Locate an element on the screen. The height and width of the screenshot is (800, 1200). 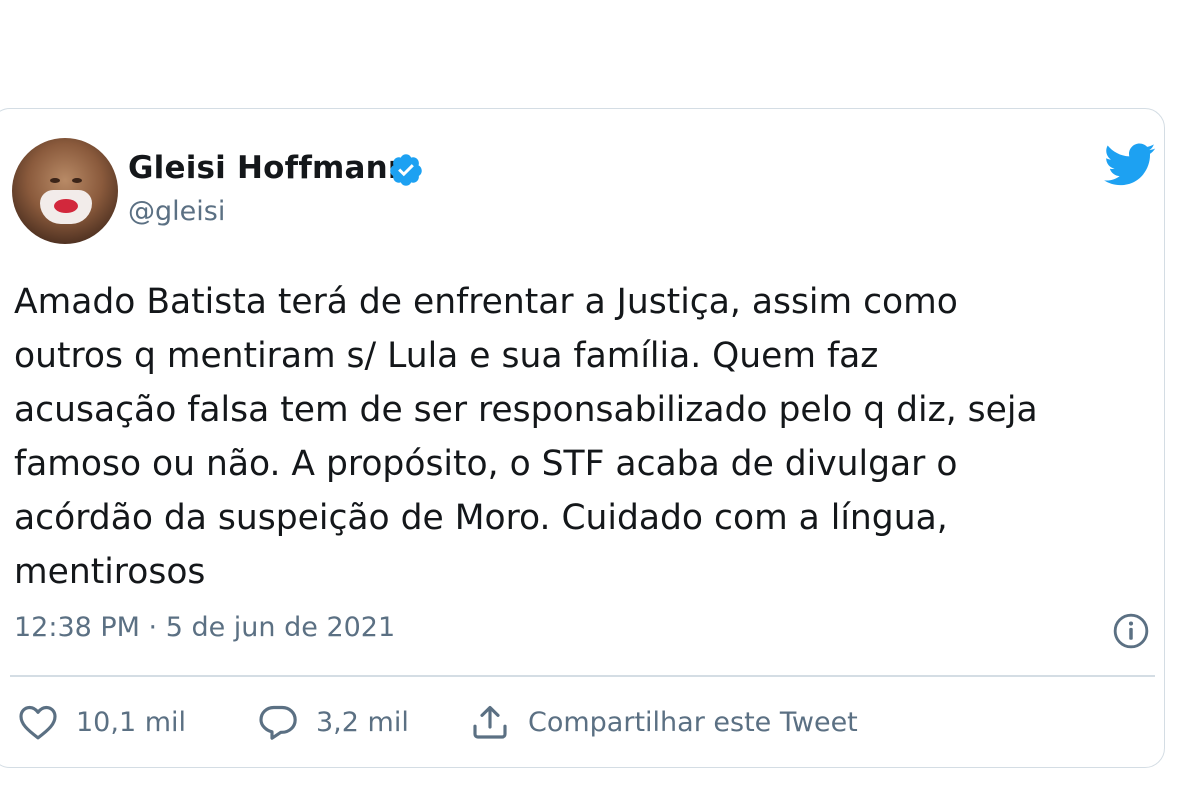
author-handle: @gleisi is located at coordinates (176, 211).